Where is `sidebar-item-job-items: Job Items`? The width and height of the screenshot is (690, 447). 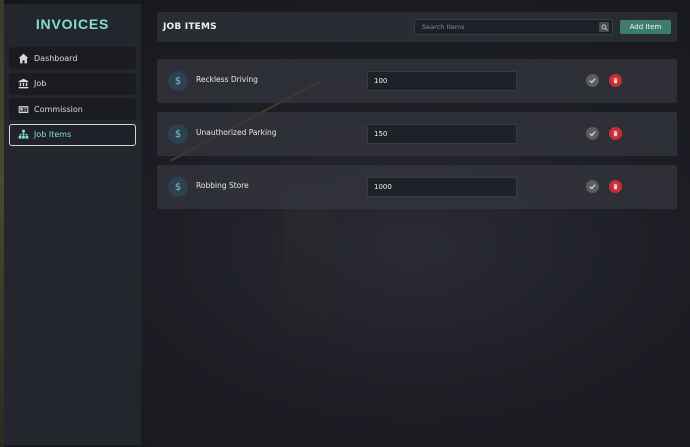 sidebar-item-job-items: Job Items is located at coordinates (72, 134).